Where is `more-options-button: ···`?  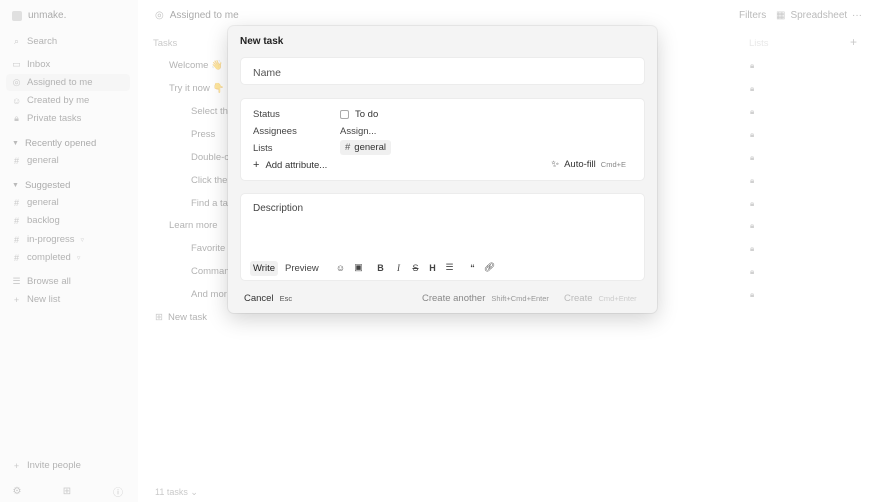
more-options-button: ··· is located at coordinates (857, 15).